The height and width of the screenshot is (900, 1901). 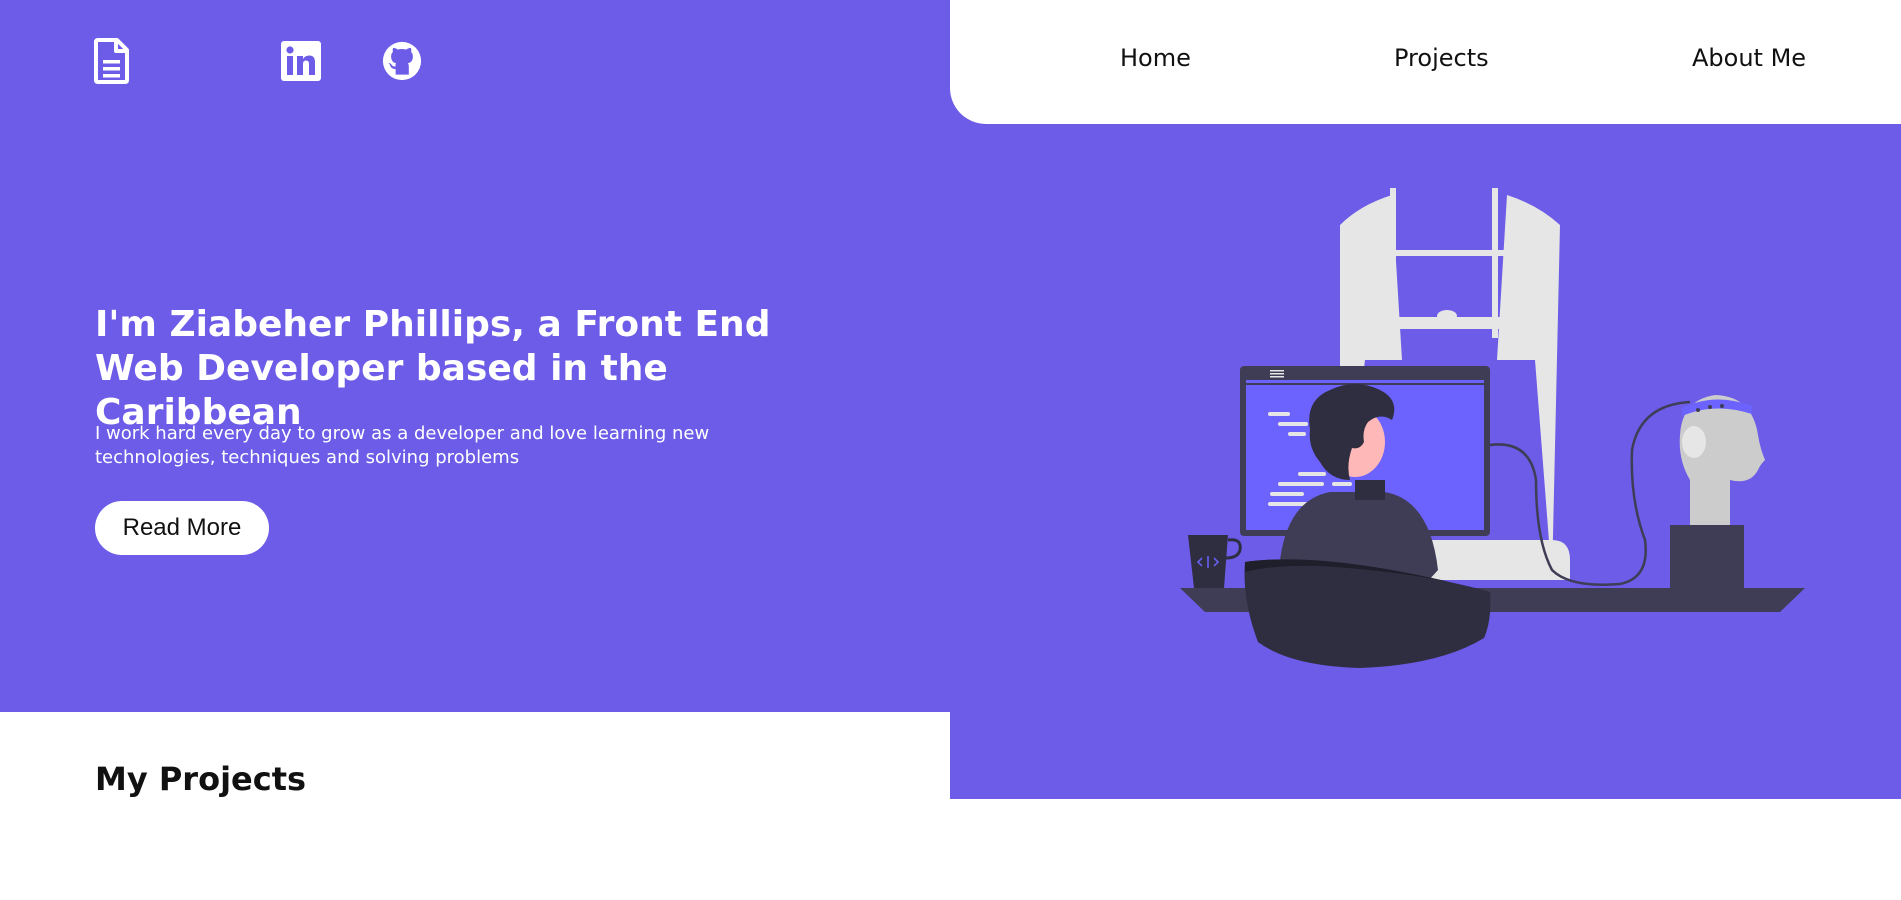 I want to click on nav-link-projects: Projects, so click(x=1441, y=58).